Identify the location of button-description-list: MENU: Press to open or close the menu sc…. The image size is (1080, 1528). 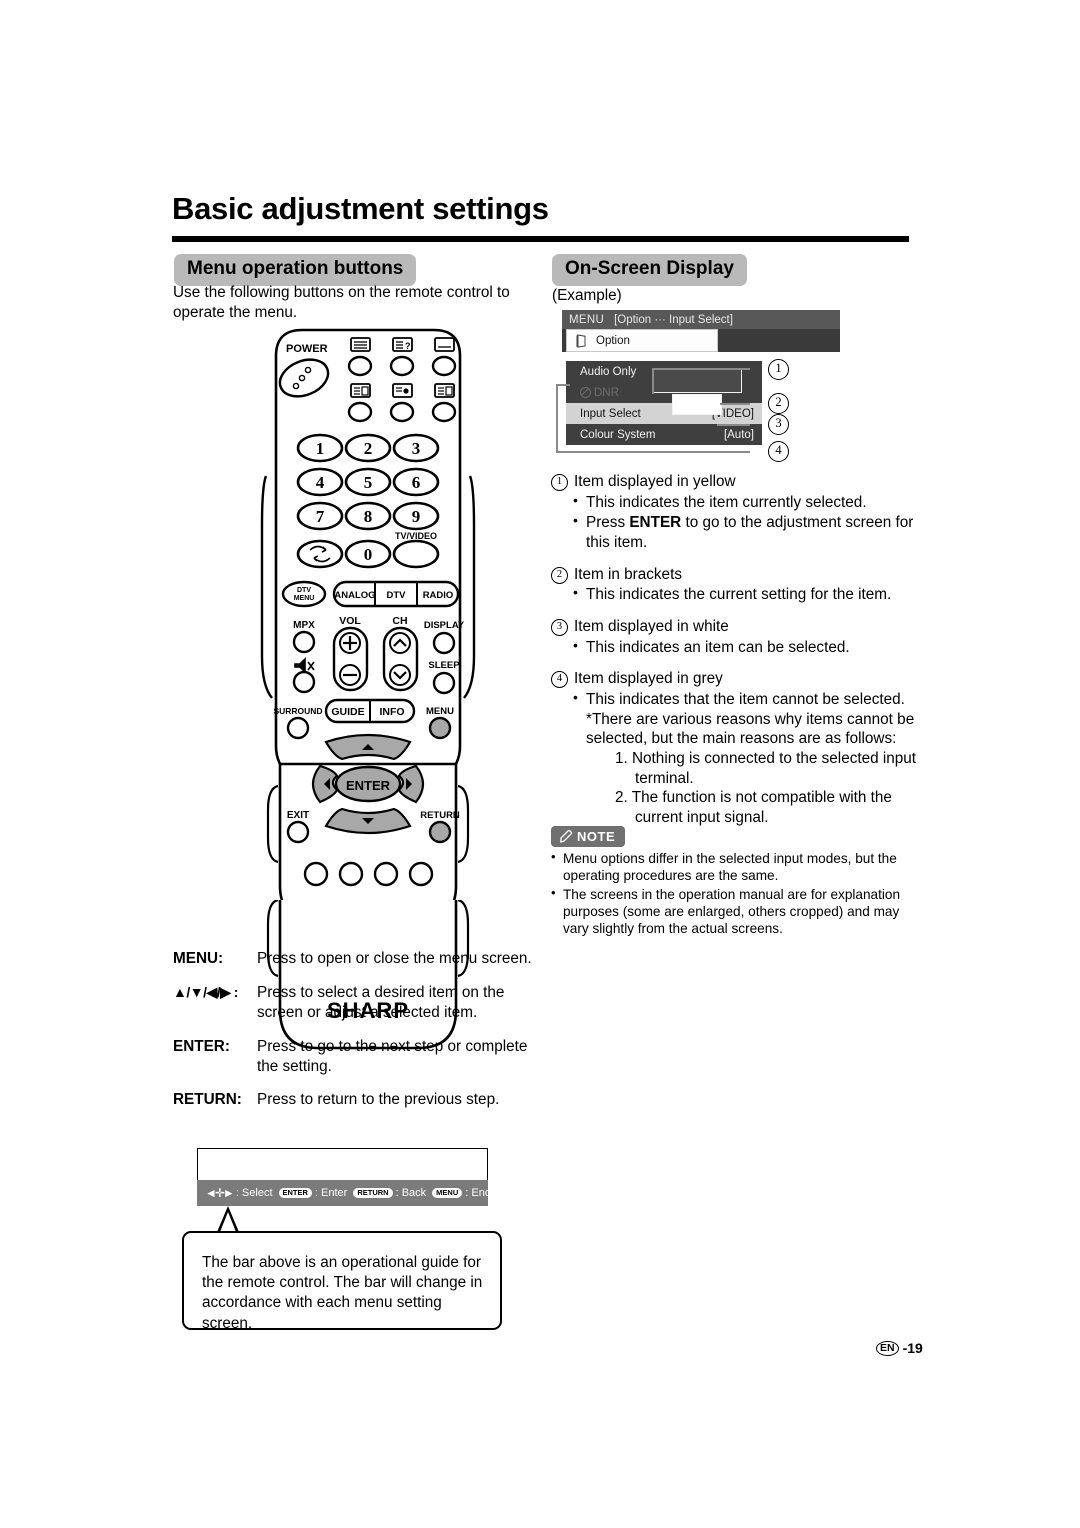
(353, 1036).